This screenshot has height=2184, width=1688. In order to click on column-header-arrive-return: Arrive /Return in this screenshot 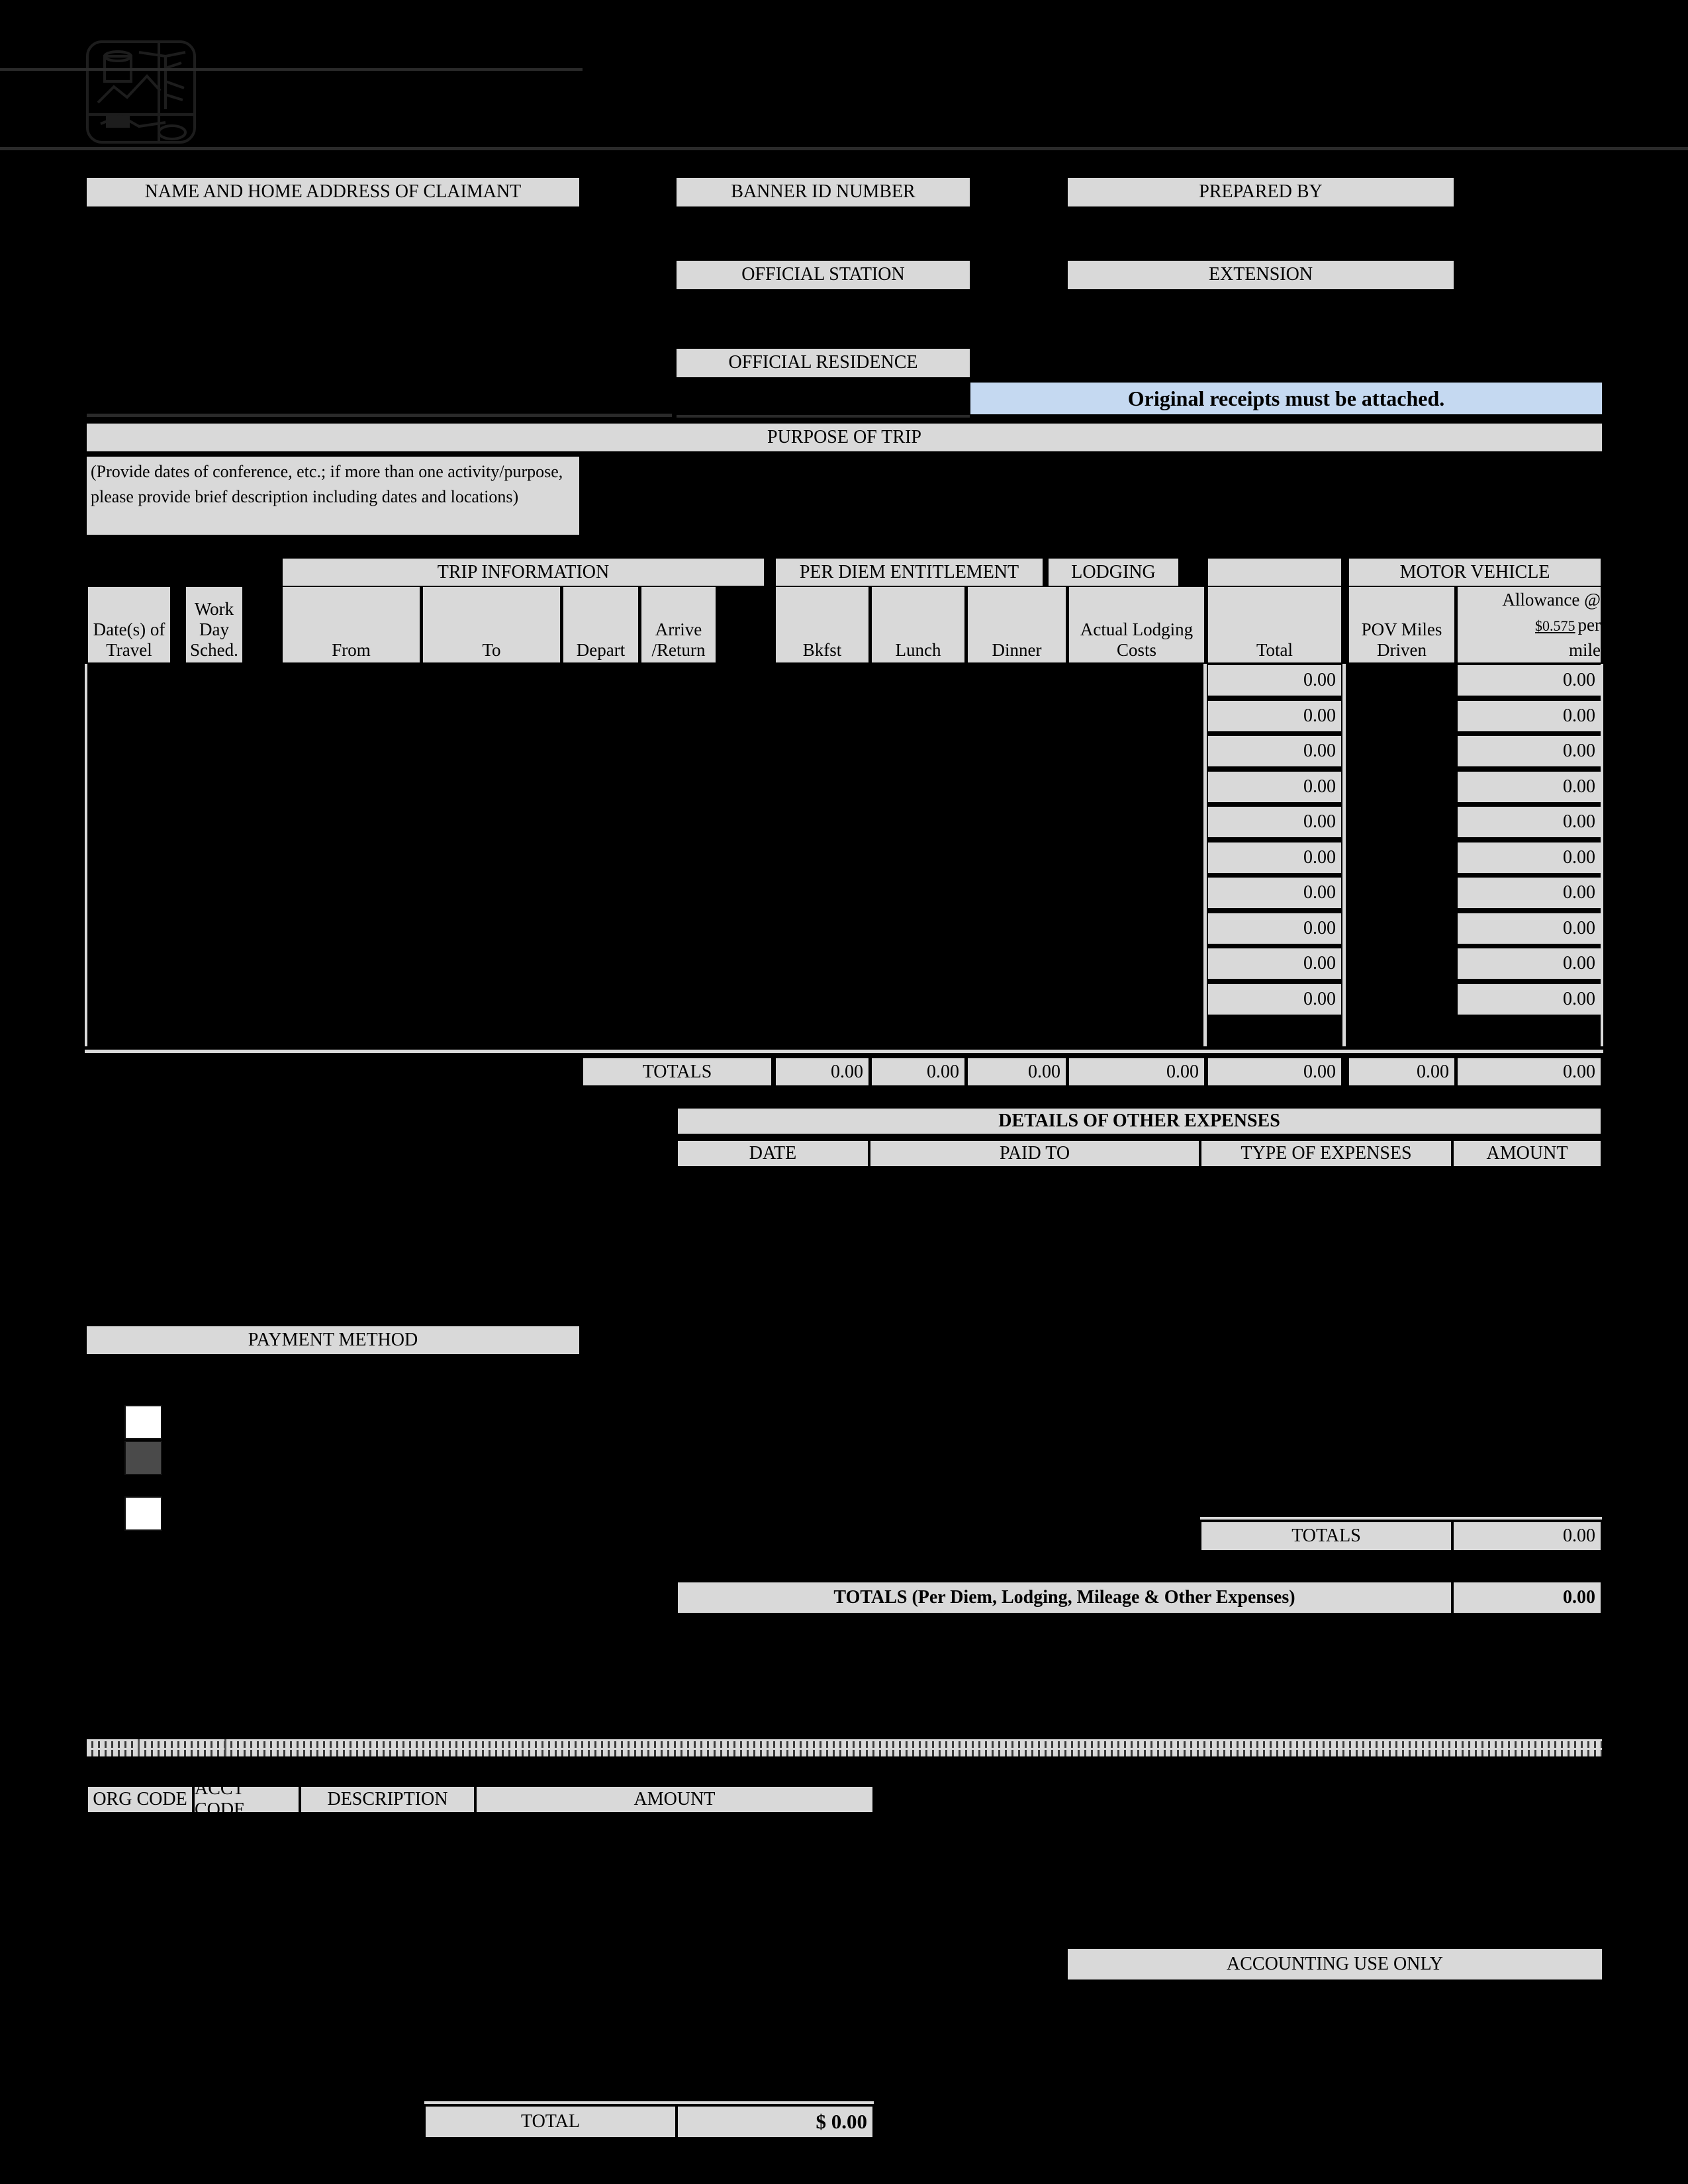, I will do `click(678, 625)`.